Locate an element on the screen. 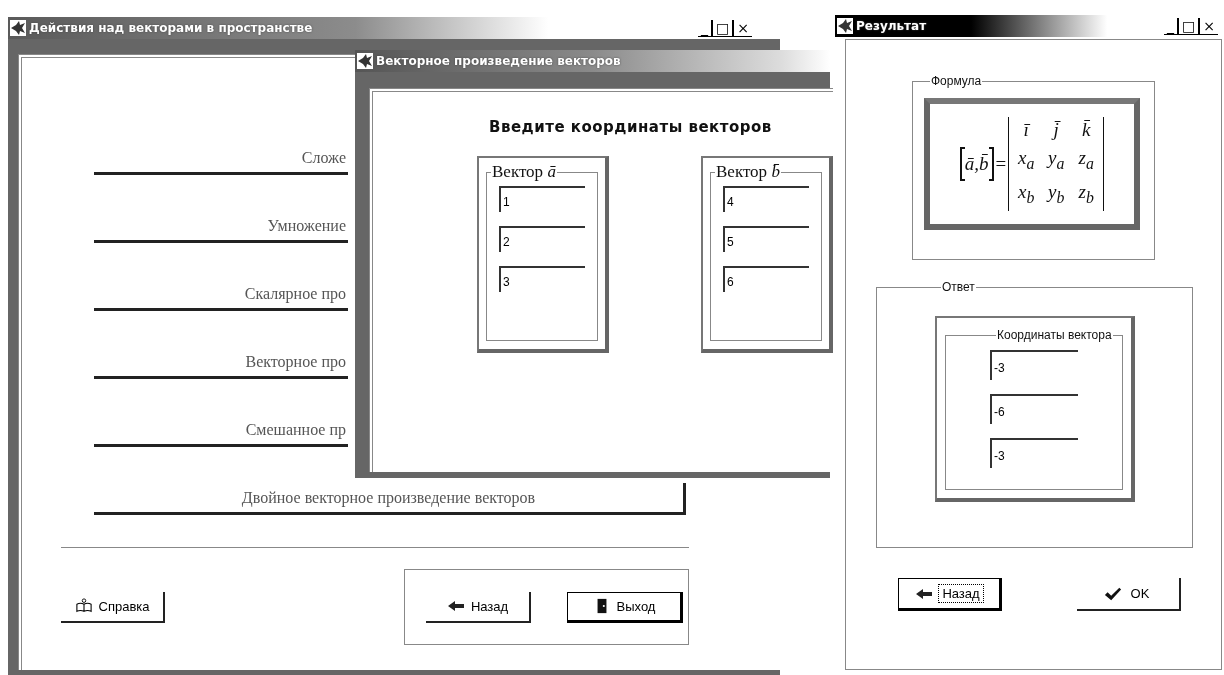 The width and height of the screenshot is (1224, 675). input-field: 6 is located at coordinates (766, 279).